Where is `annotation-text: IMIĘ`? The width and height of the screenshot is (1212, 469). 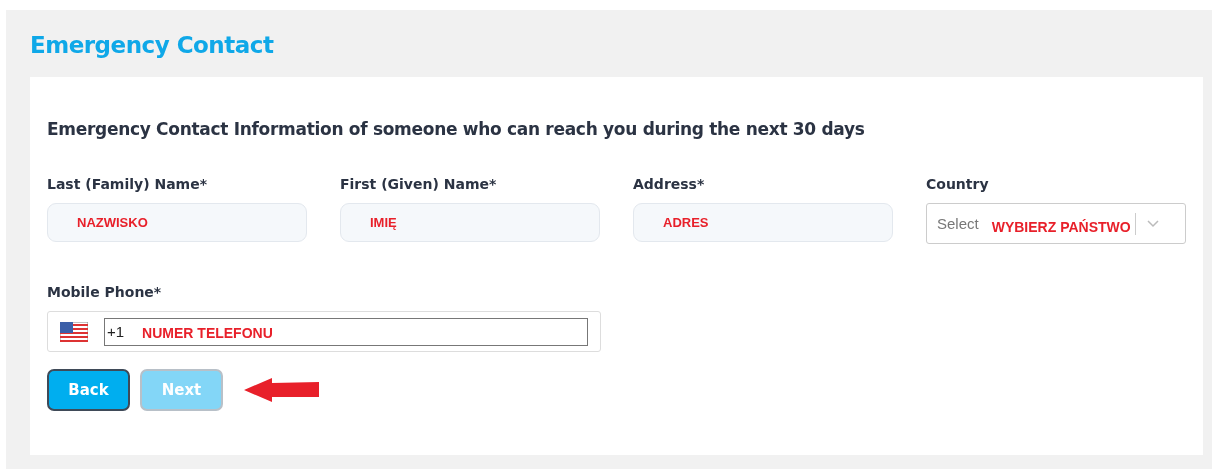 annotation-text: IMIĘ is located at coordinates (383, 222).